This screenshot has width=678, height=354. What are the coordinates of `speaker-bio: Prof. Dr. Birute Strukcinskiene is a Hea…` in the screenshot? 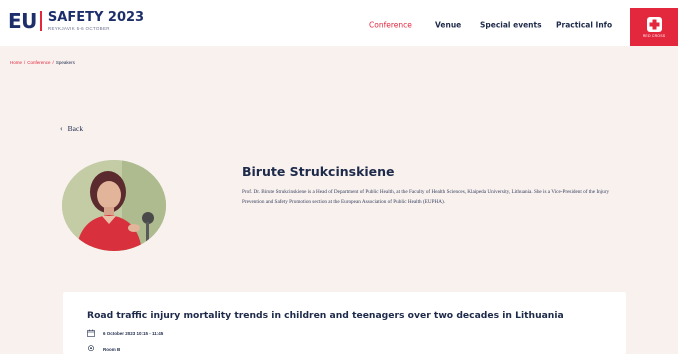 It's located at (426, 197).